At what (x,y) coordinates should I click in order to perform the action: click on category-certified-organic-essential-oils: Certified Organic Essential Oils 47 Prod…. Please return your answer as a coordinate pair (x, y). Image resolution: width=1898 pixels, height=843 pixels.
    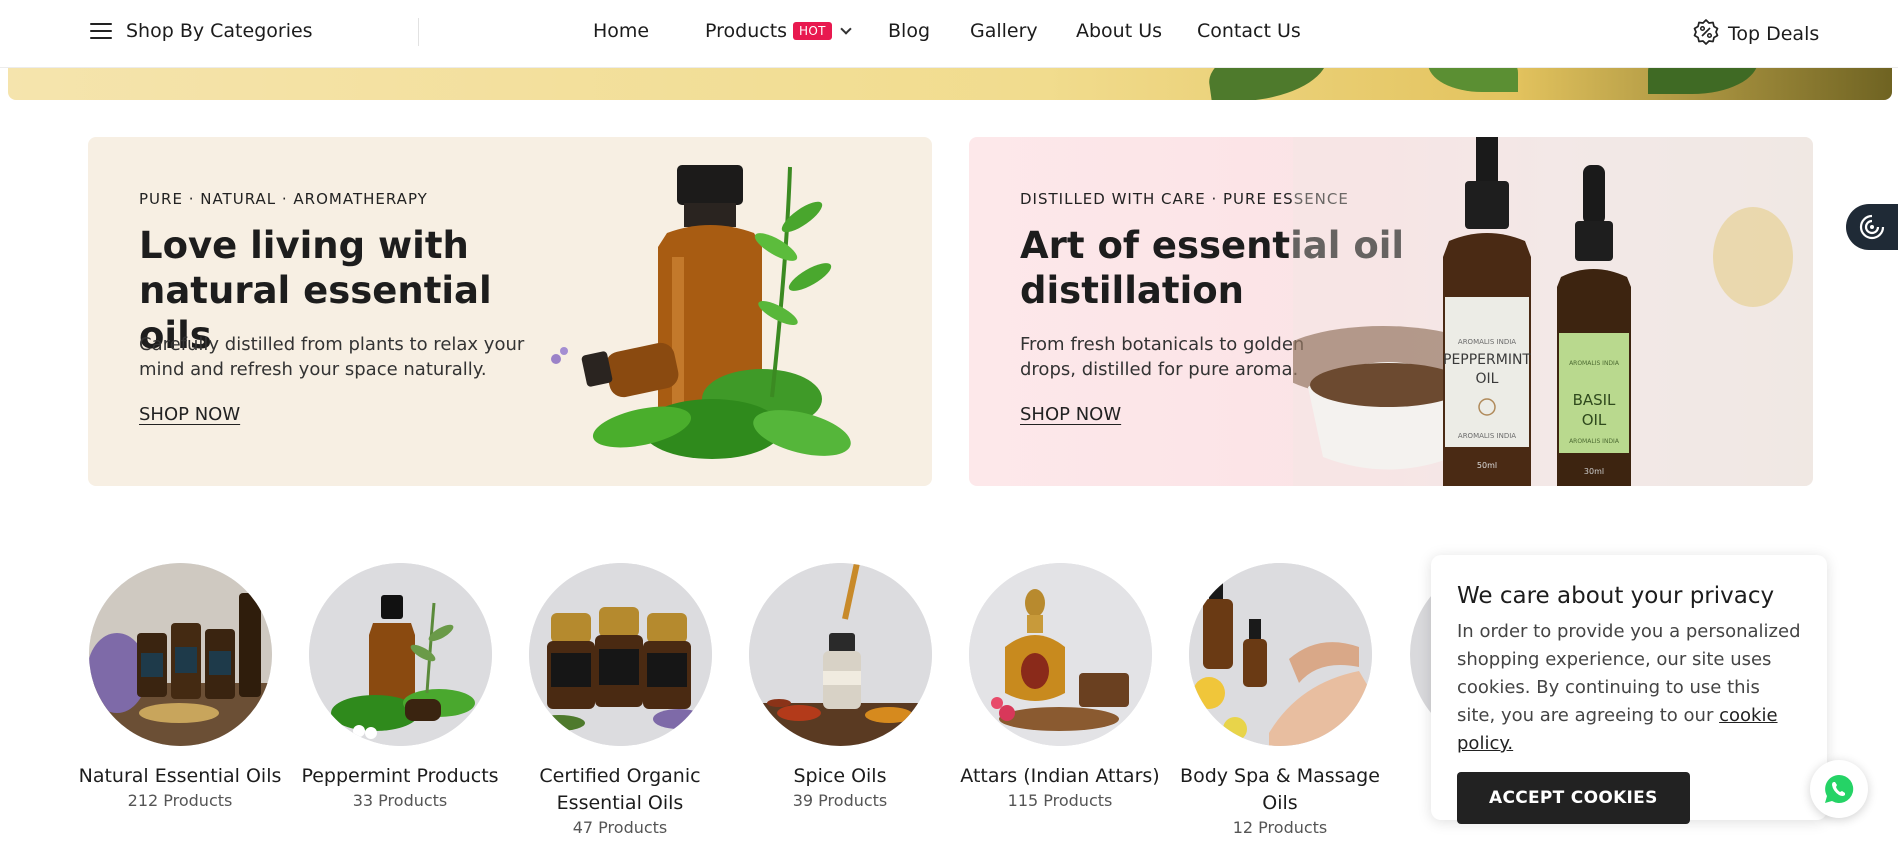
    Looking at the image, I should click on (620, 700).